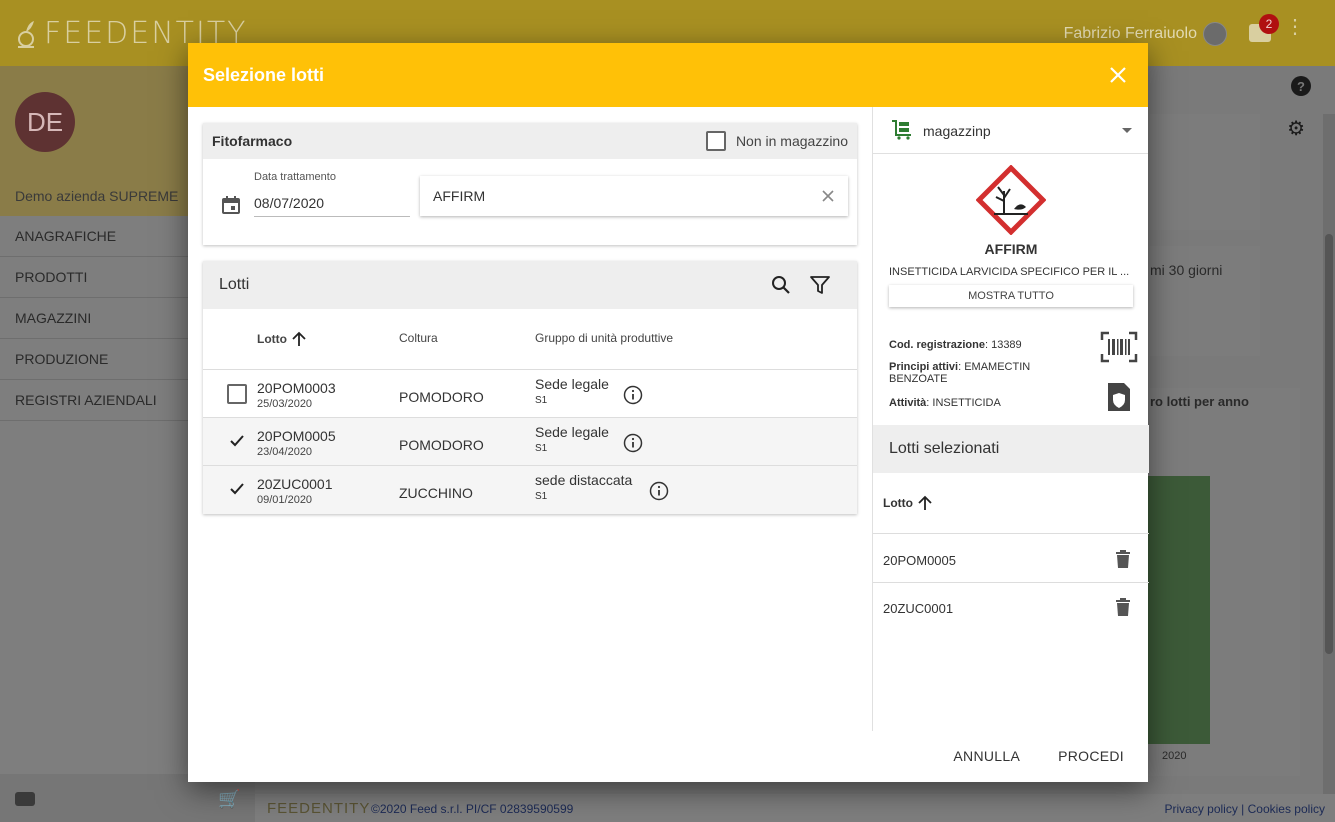 The image size is (1335, 822). I want to click on product-autocomplete: AFFIRM, so click(634, 196).